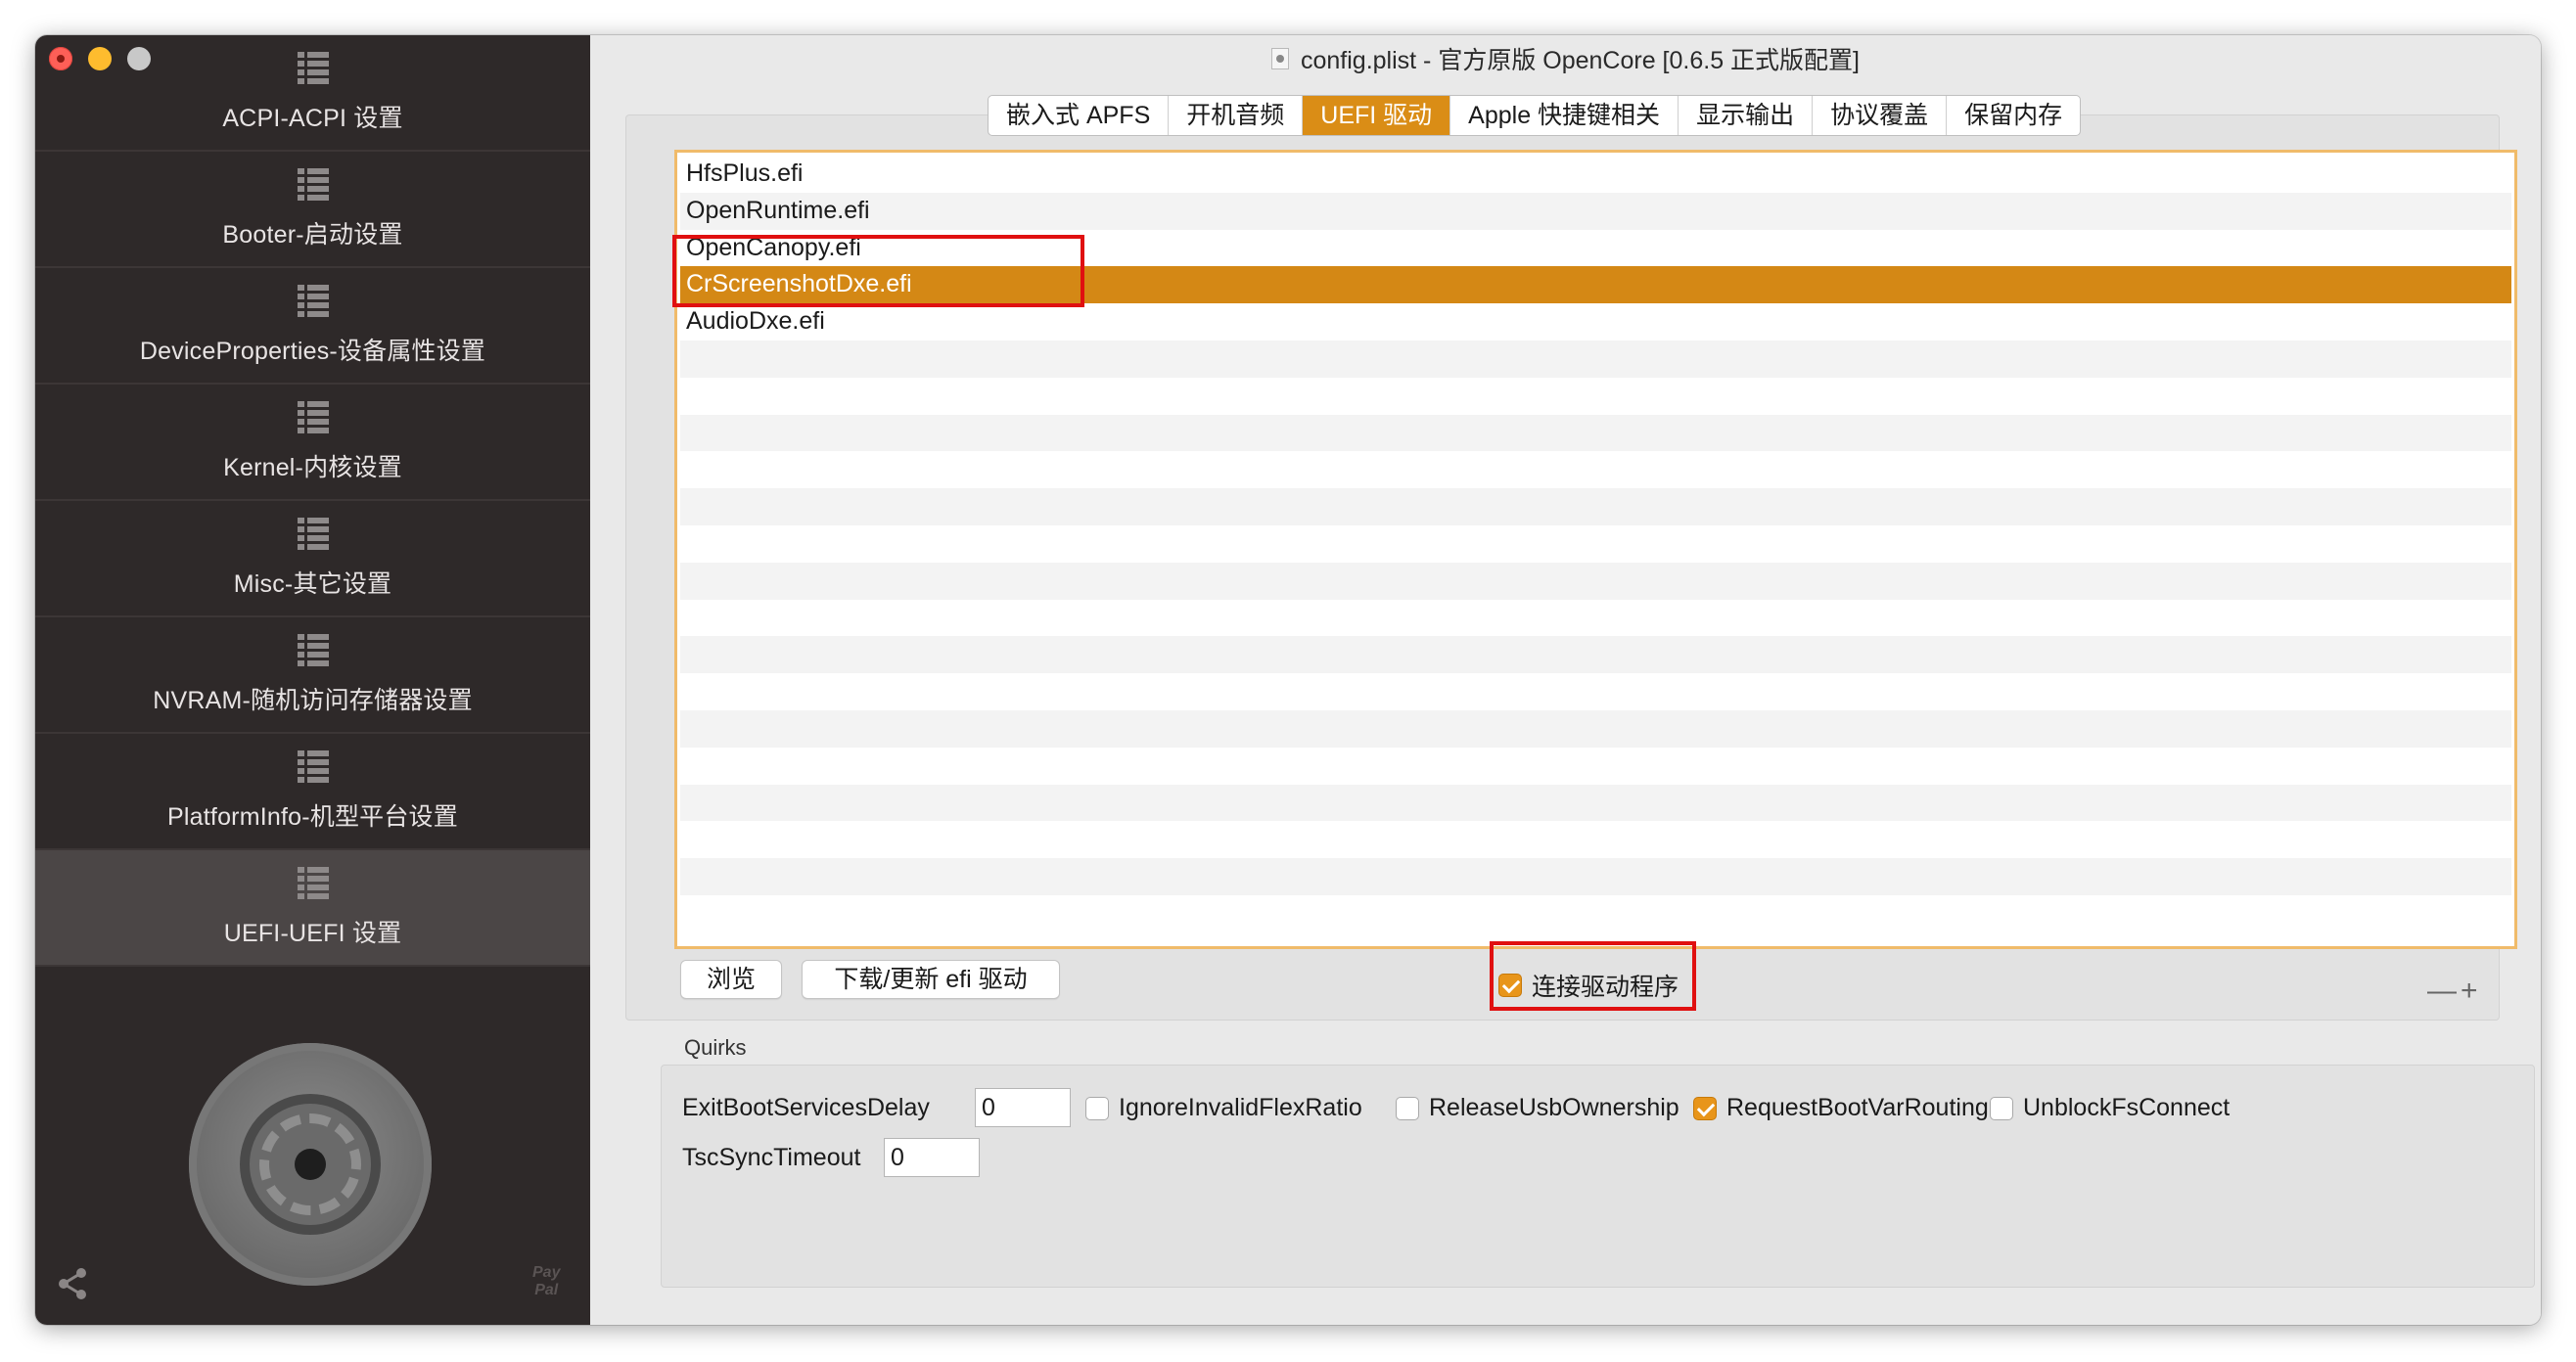 The height and width of the screenshot is (1362, 2576). I want to click on tab-audio: 开机音频, so click(1236, 115).